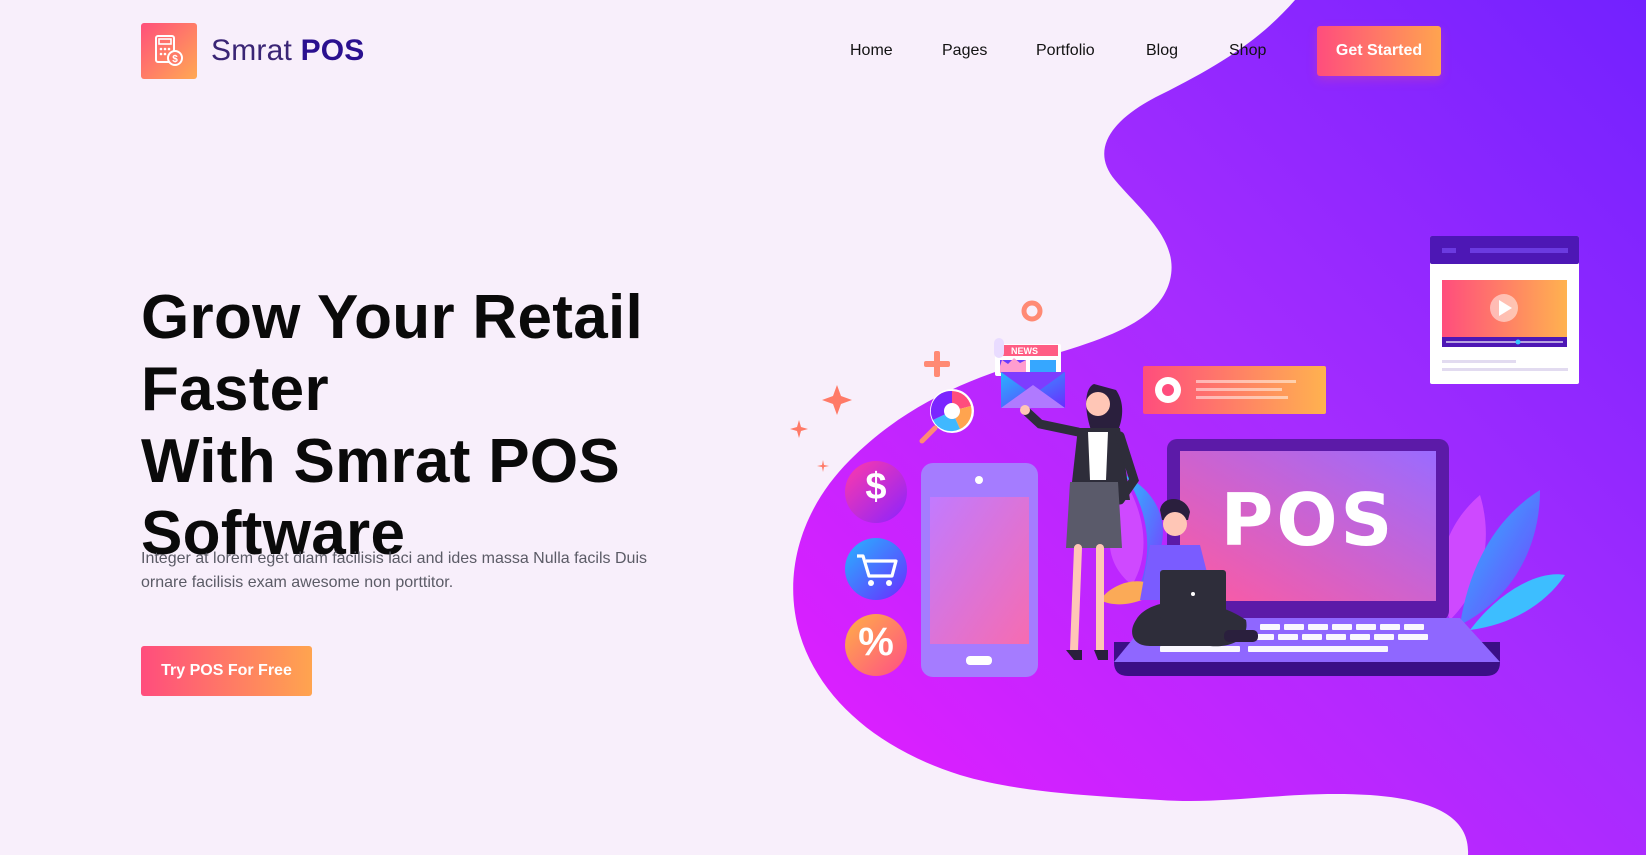 The height and width of the screenshot is (855, 1646). I want to click on laptop-screen-pos-text: POS, so click(1308, 520).